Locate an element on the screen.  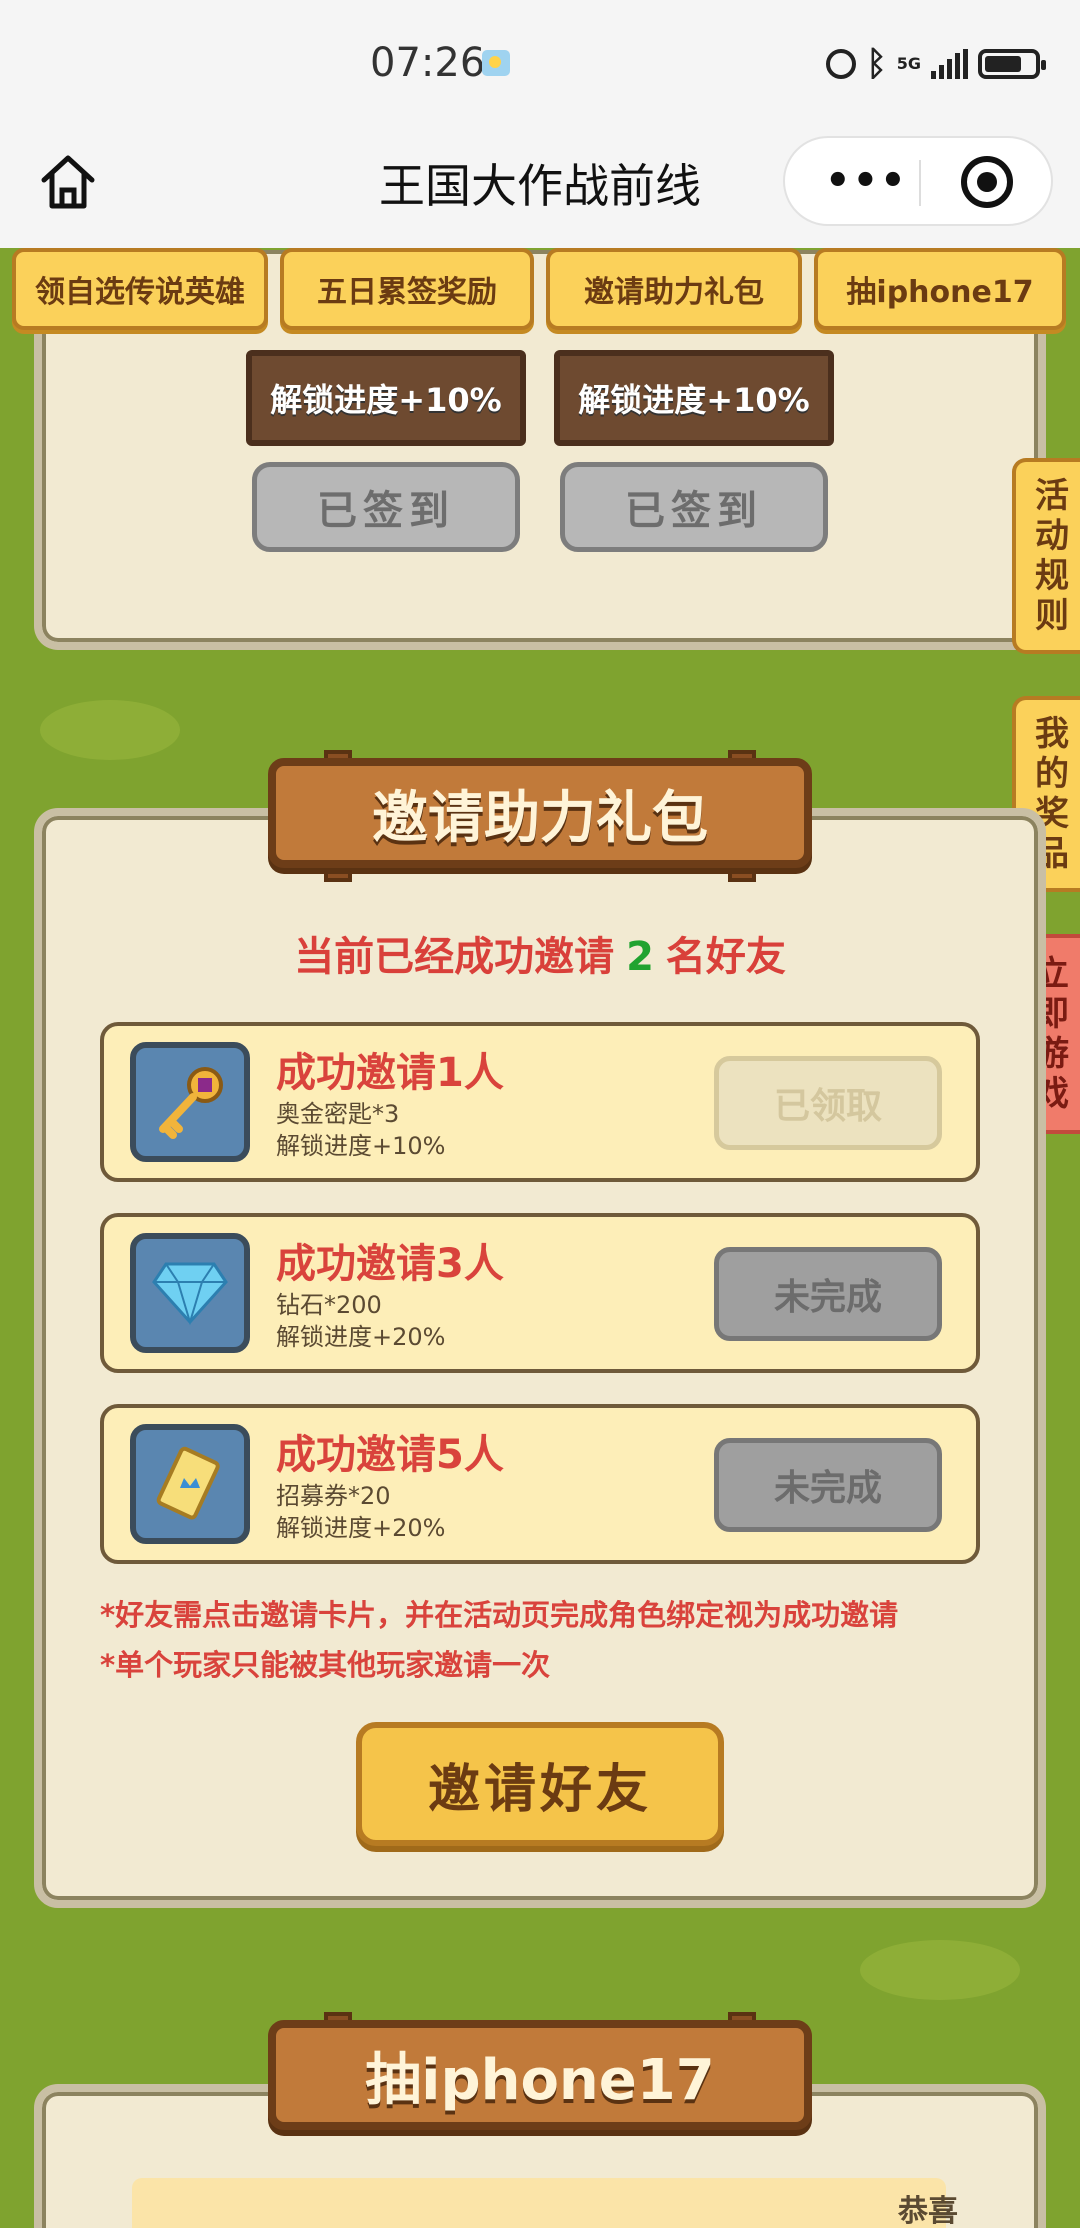
more-icon: ••• is located at coordinates (866, 181).